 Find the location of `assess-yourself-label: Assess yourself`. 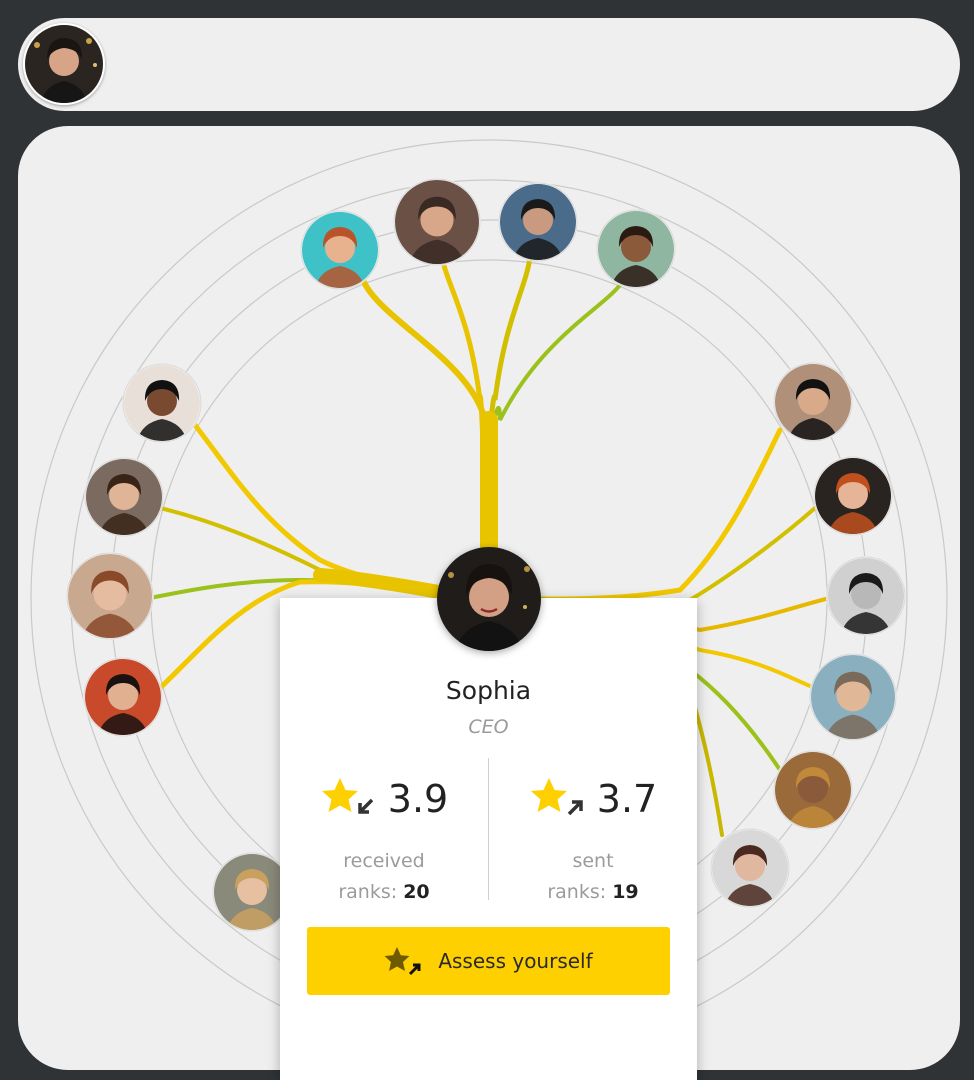

assess-yourself-label: Assess yourself is located at coordinates (515, 961).